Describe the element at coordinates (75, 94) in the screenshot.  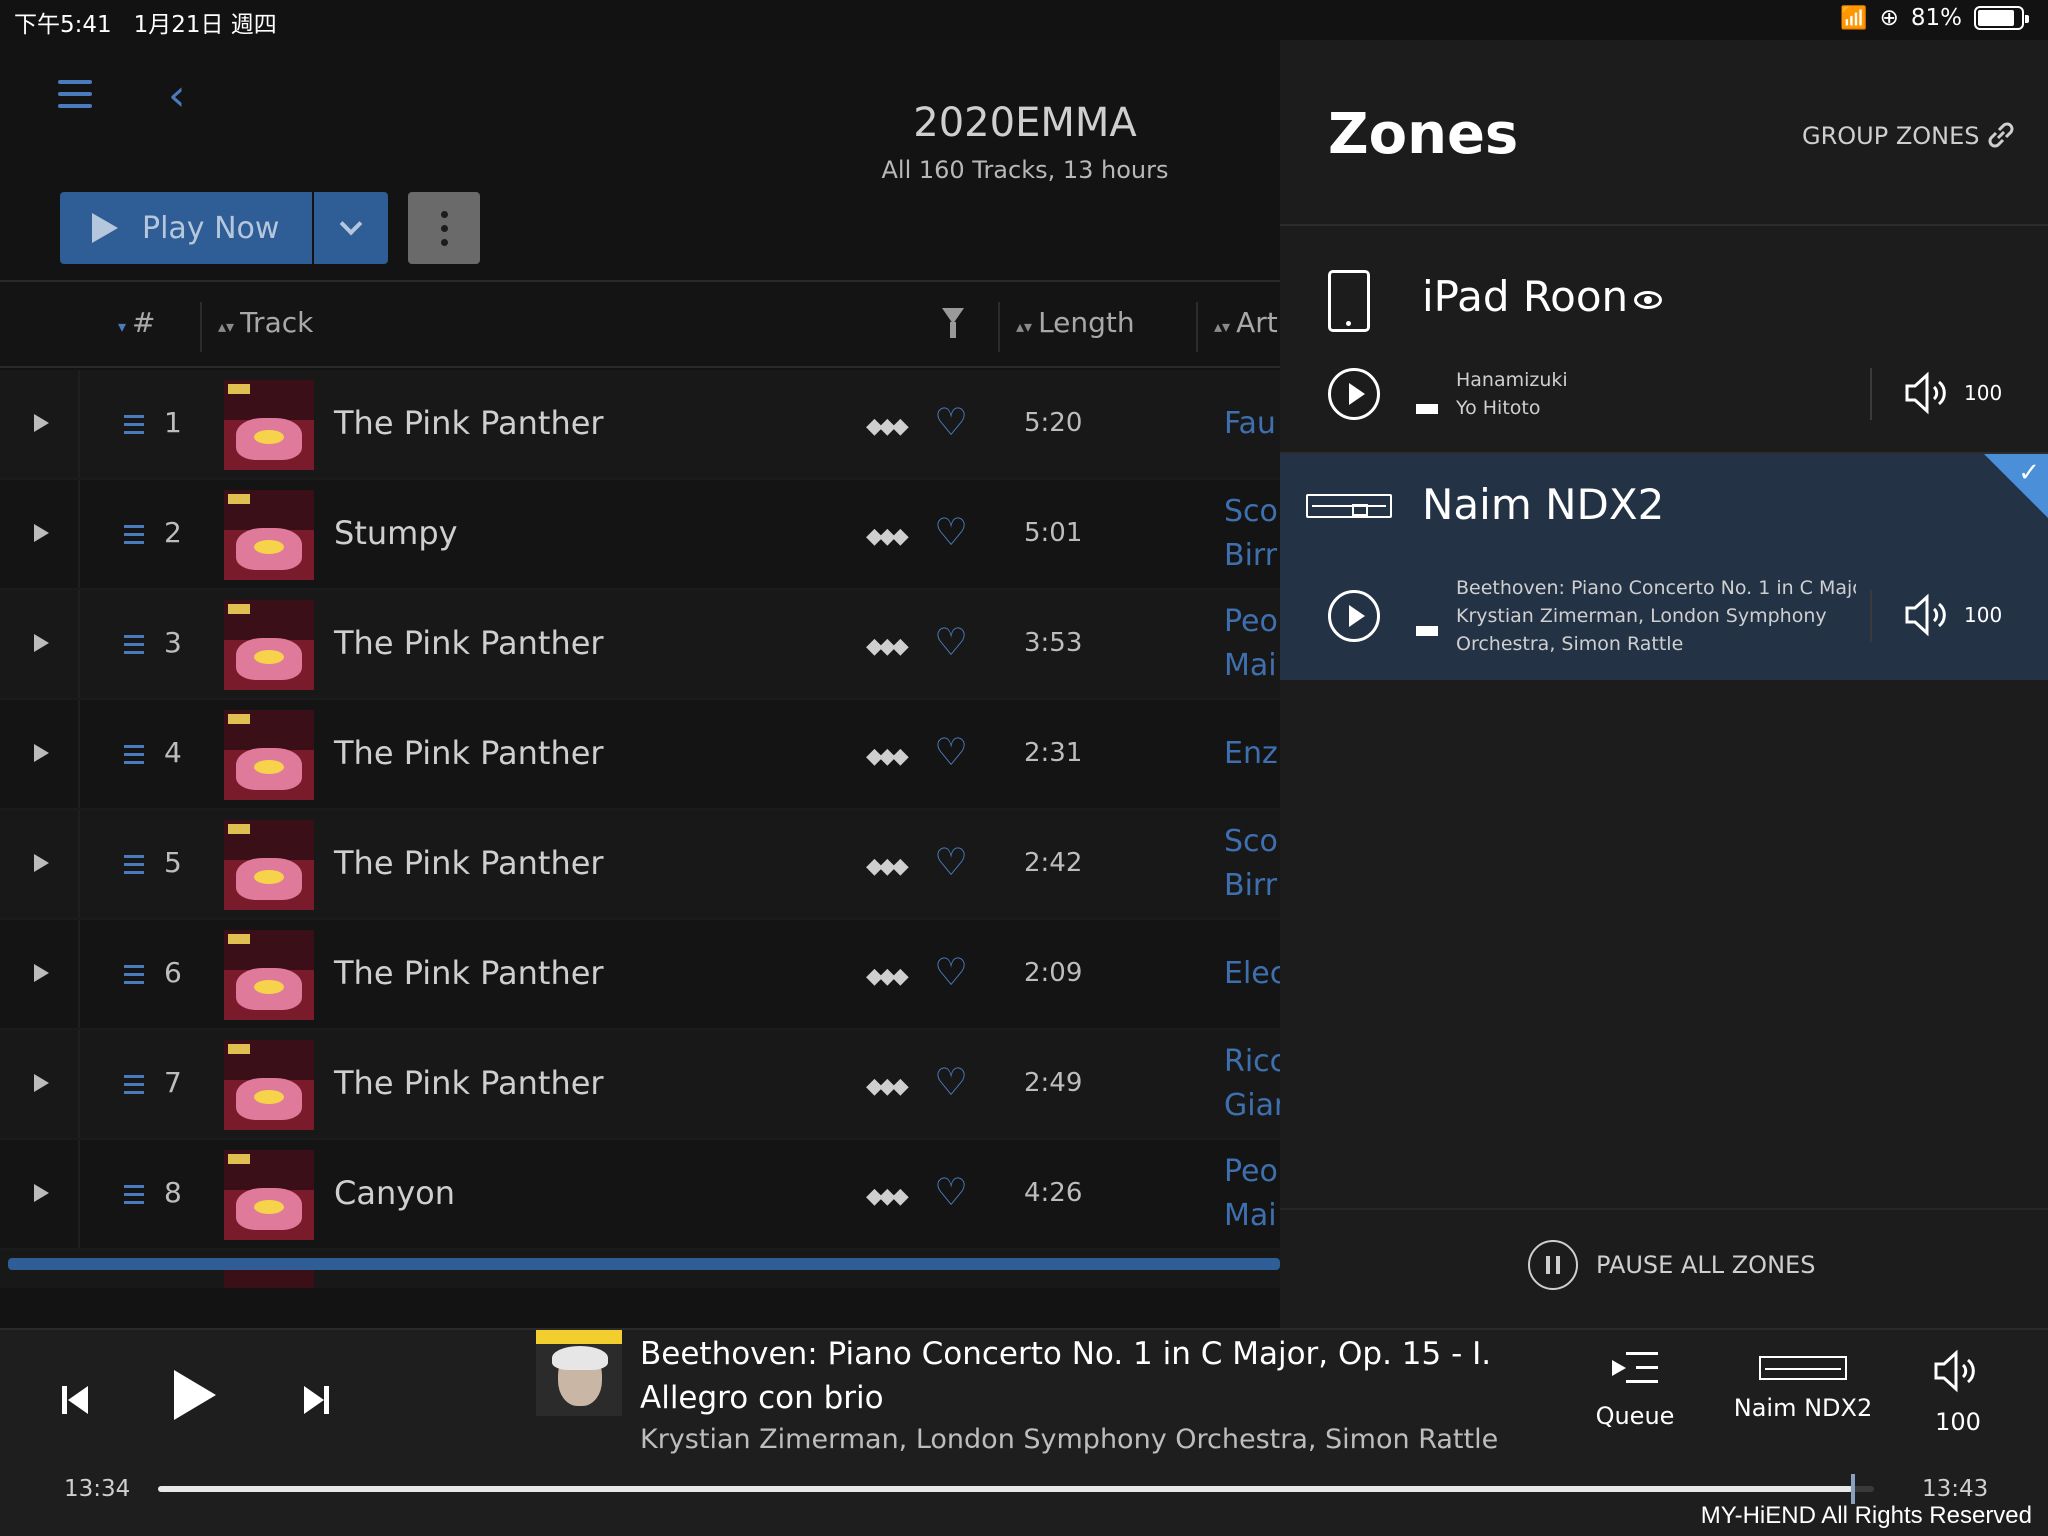
I see `menu-icon` at that location.